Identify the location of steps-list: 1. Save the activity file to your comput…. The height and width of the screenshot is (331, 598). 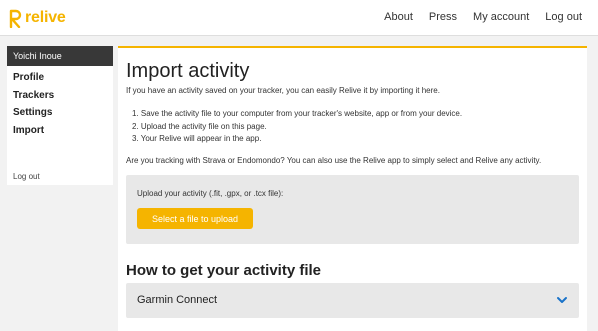
(297, 127).